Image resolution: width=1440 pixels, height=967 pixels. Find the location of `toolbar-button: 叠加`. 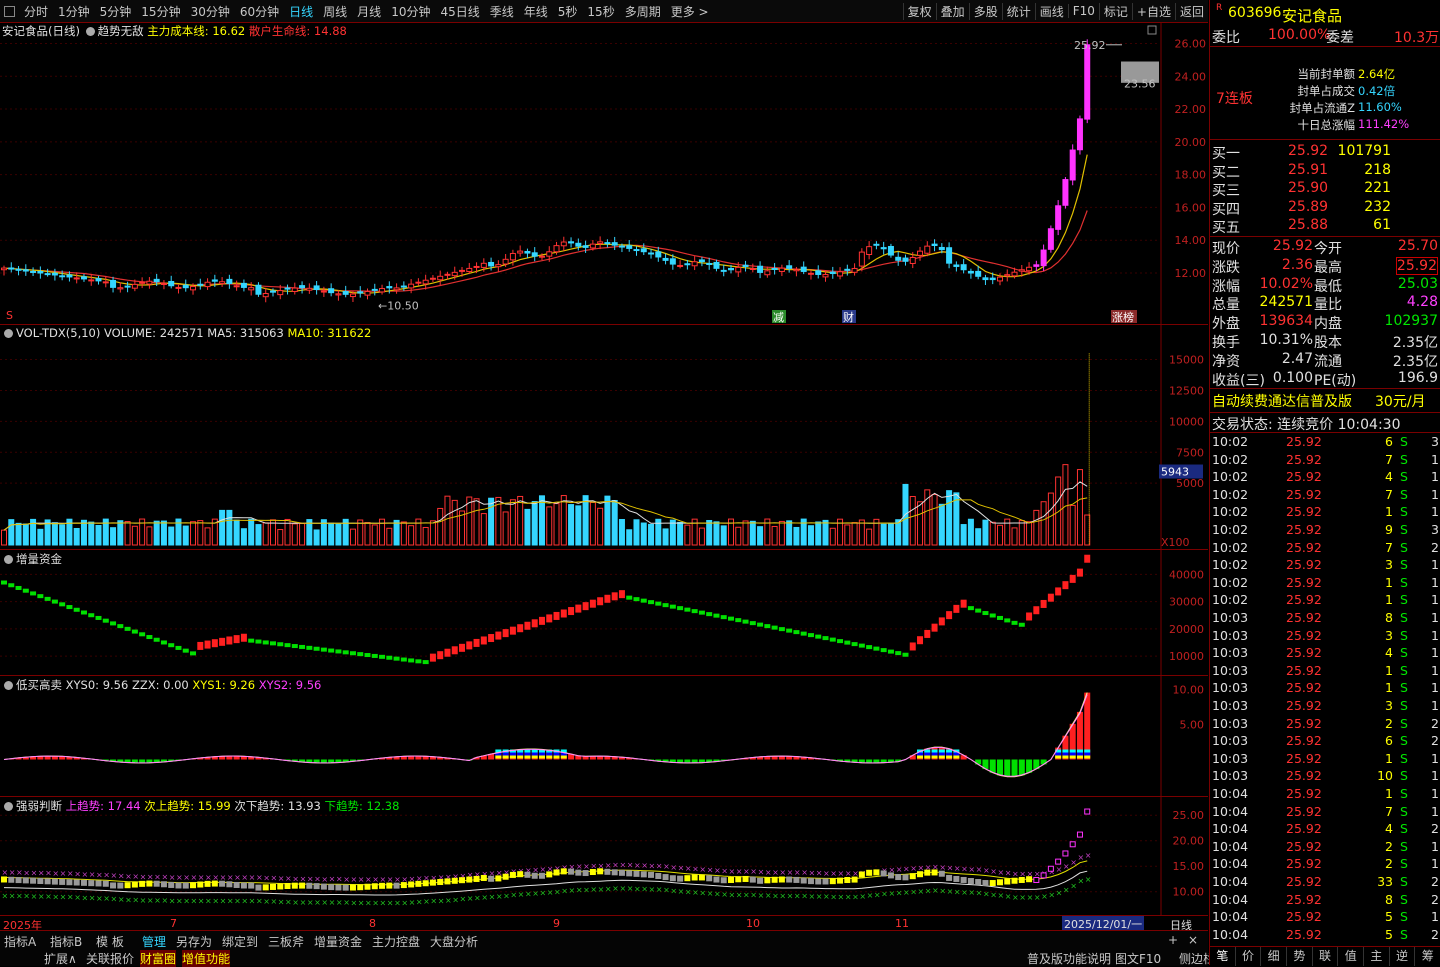

toolbar-button: 叠加 is located at coordinates (952, 11).